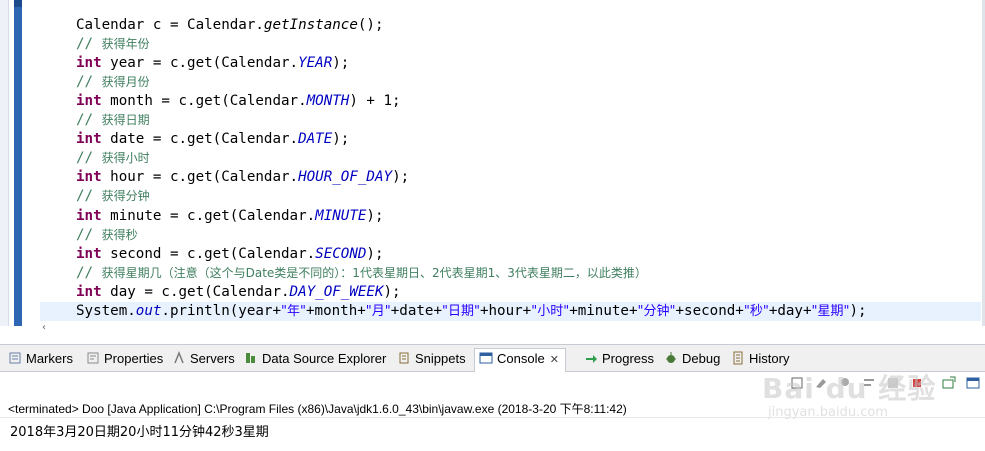  What do you see at coordinates (692, 359) in the screenshot?
I see `tab-debug: Debug` at bounding box center [692, 359].